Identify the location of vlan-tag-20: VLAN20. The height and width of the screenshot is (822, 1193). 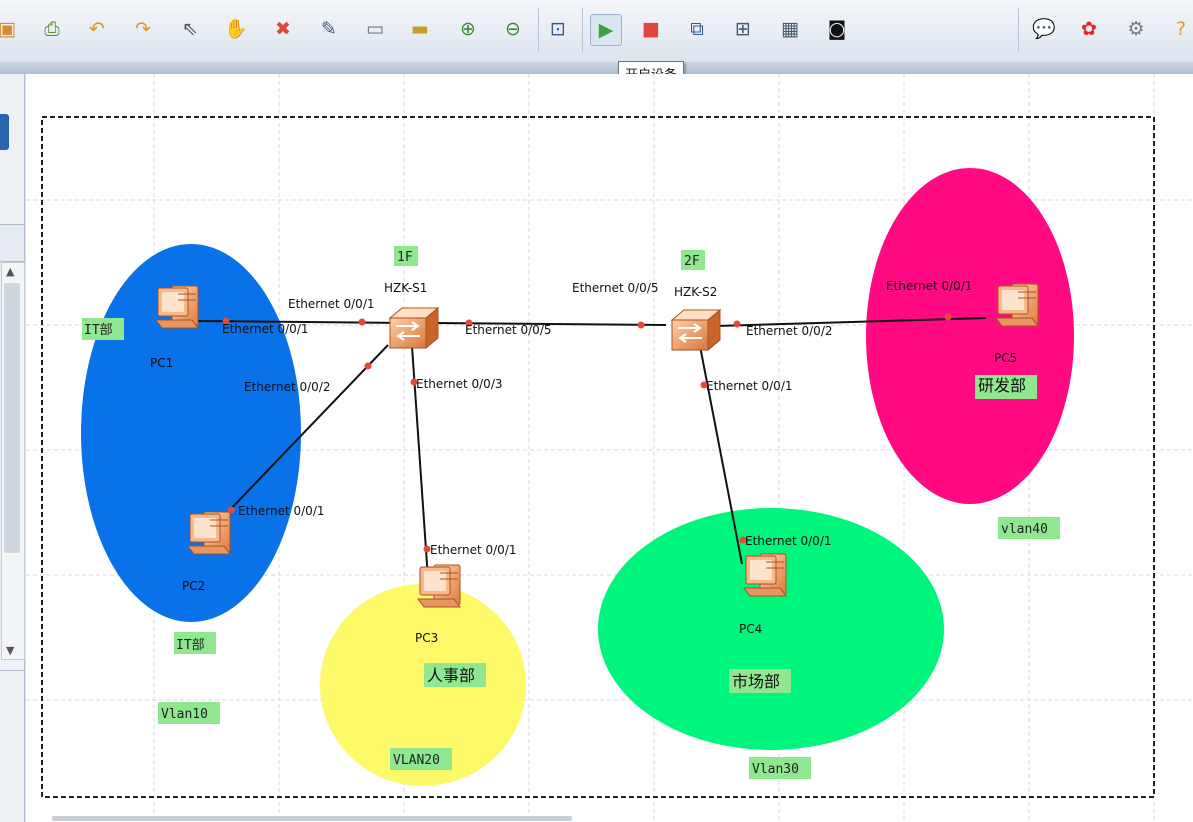
(416, 760).